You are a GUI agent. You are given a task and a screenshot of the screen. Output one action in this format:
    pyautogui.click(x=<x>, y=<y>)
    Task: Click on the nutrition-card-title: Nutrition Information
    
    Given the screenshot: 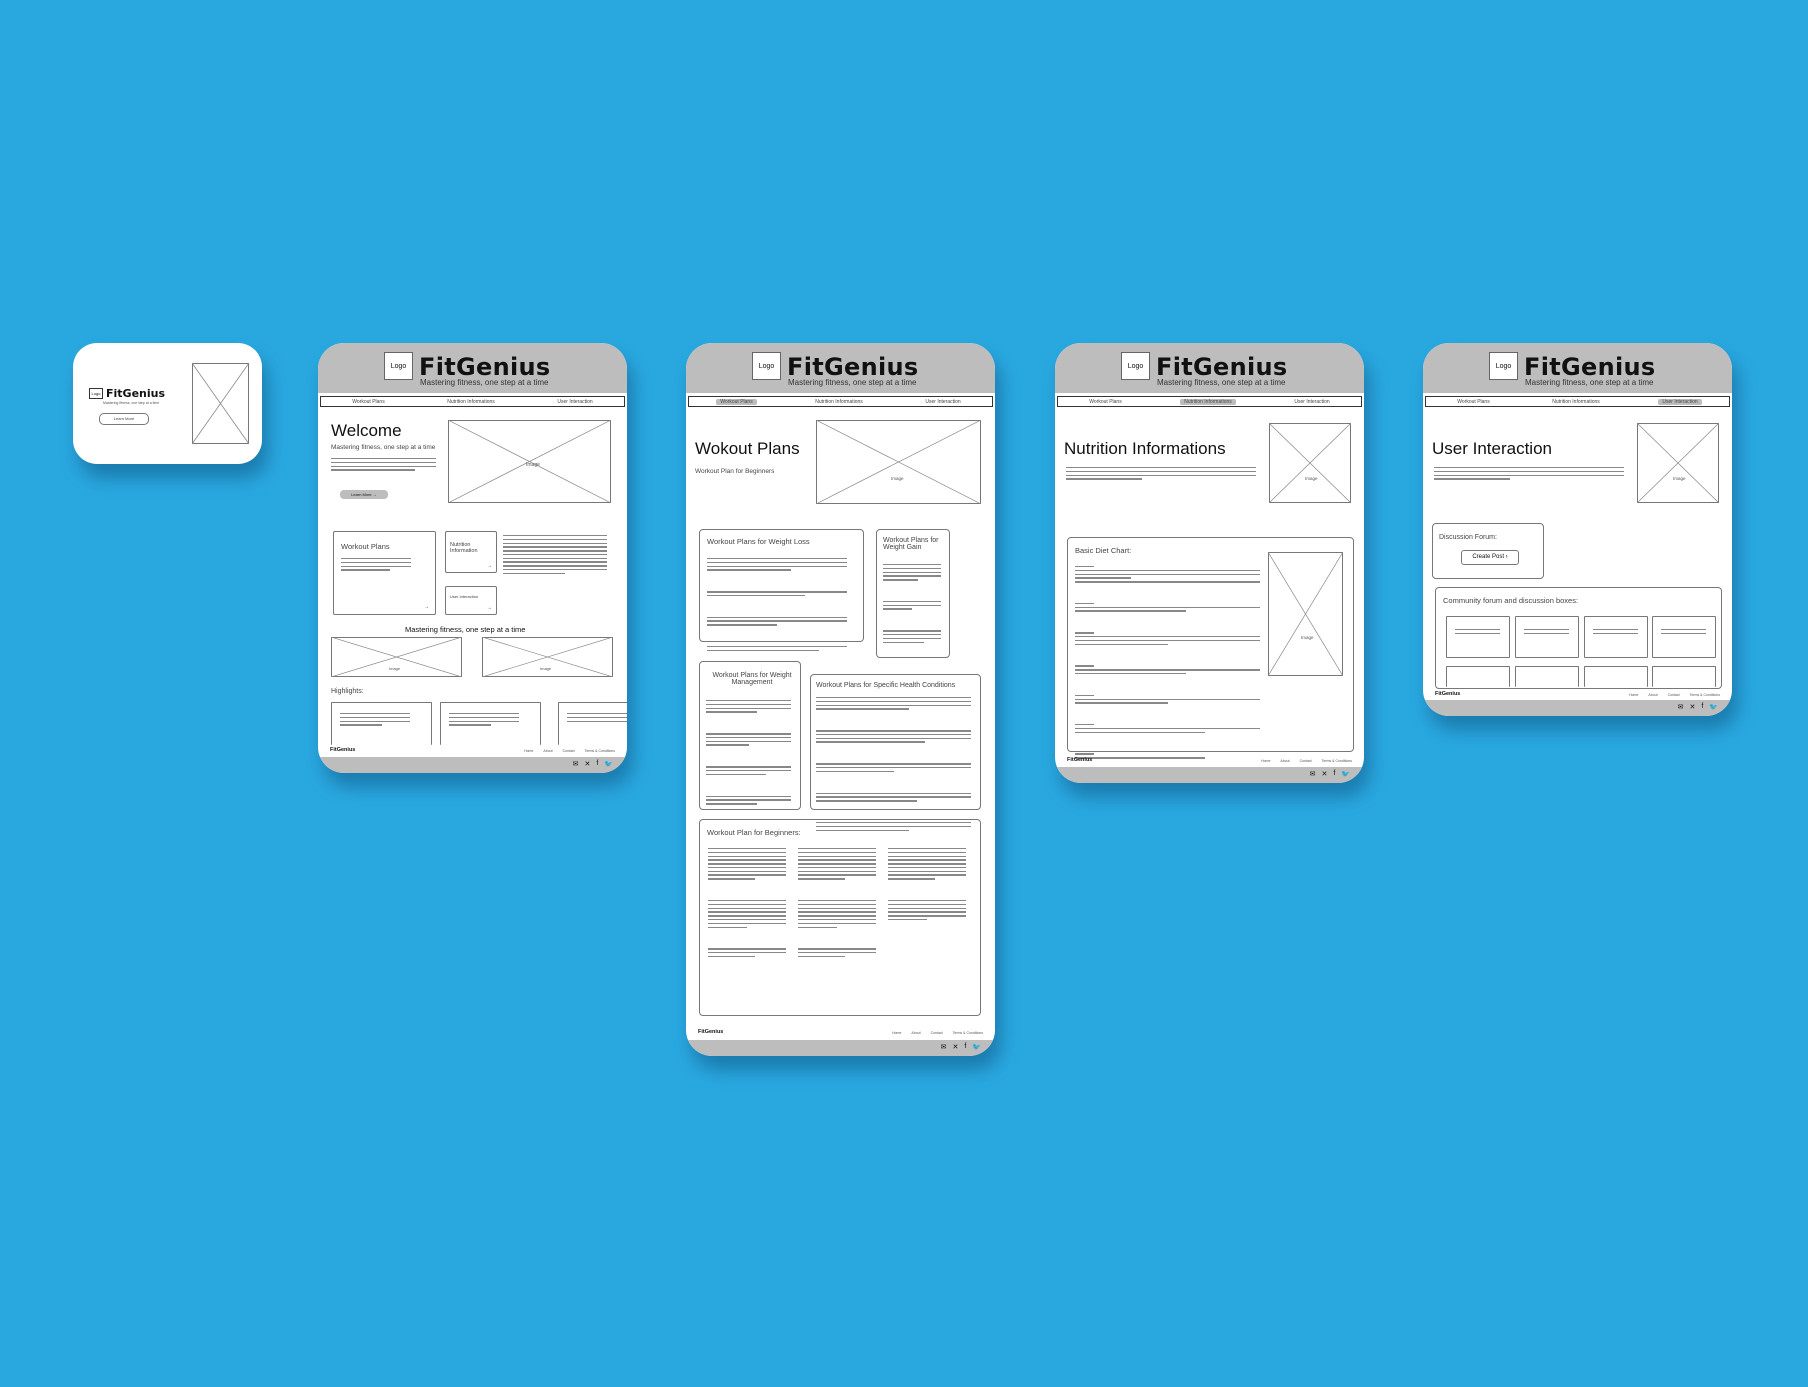 What is the action you would take?
    pyautogui.click(x=464, y=548)
    